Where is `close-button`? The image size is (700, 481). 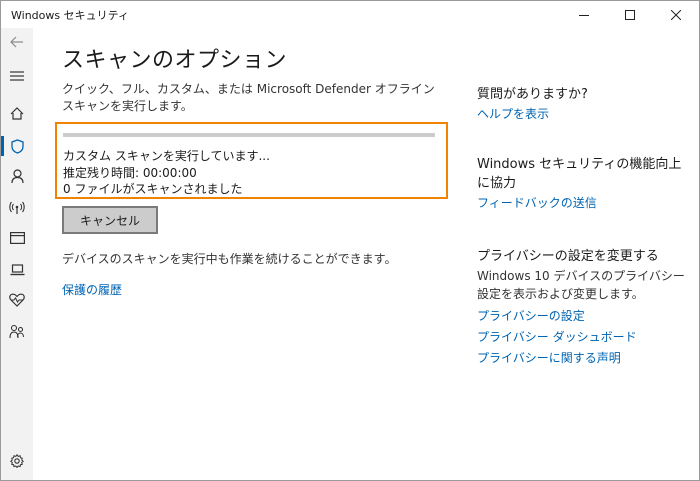 close-button is located at coordinates (676, 14).